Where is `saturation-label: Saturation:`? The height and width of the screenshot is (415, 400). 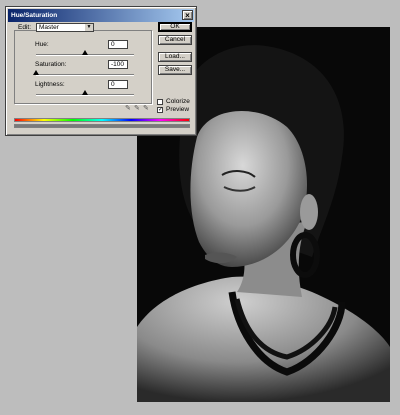
saturation-label: Saturation: is located at coordinates (51, 64).